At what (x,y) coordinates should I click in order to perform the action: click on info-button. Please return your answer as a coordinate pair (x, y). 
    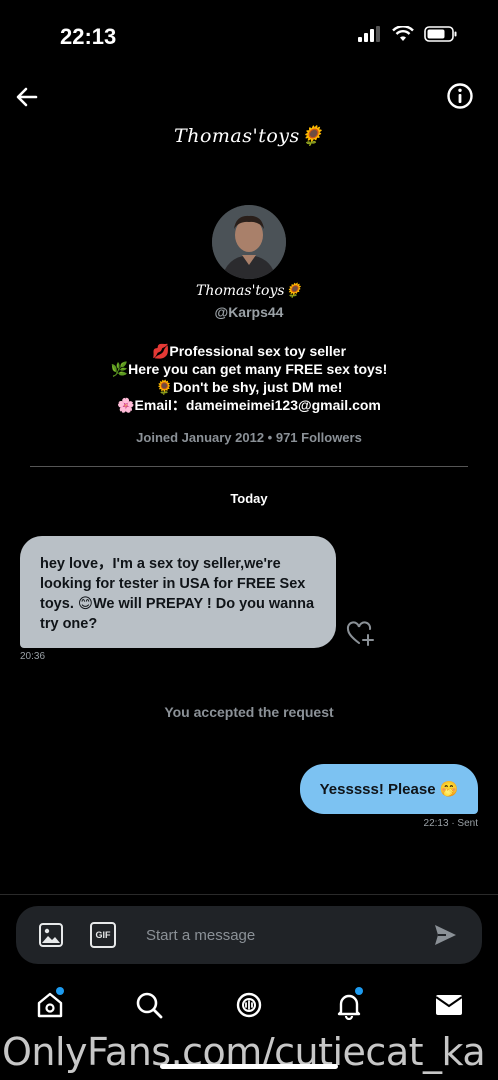
    Looking at the image, I should click on (461, 97).